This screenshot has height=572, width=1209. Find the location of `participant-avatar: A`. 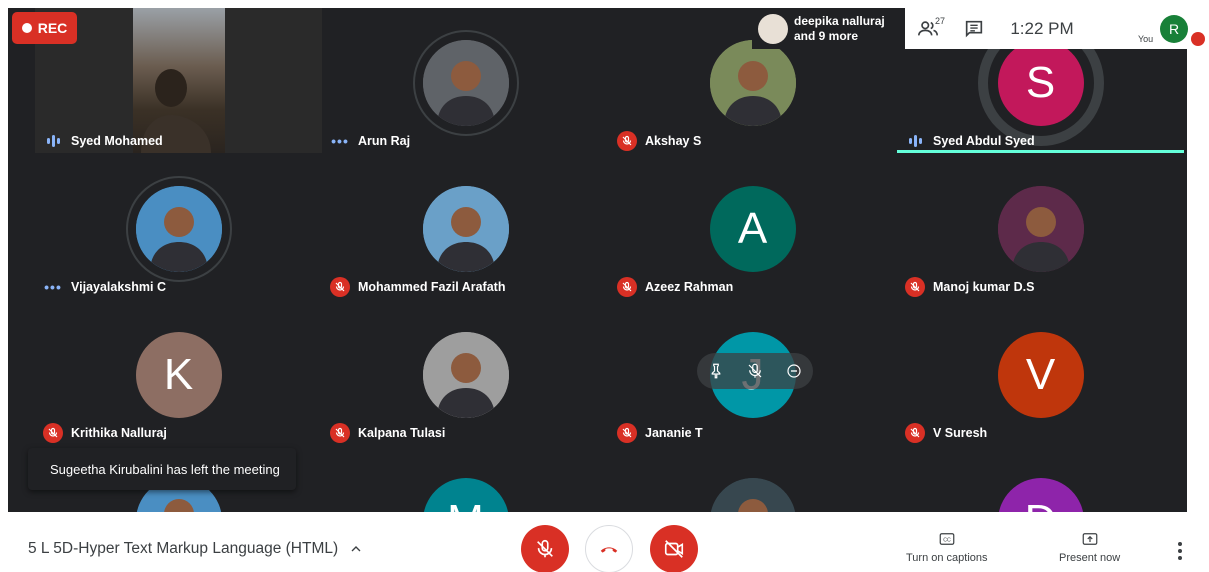

participant-avatar: A is located at coordinates (752, 229).